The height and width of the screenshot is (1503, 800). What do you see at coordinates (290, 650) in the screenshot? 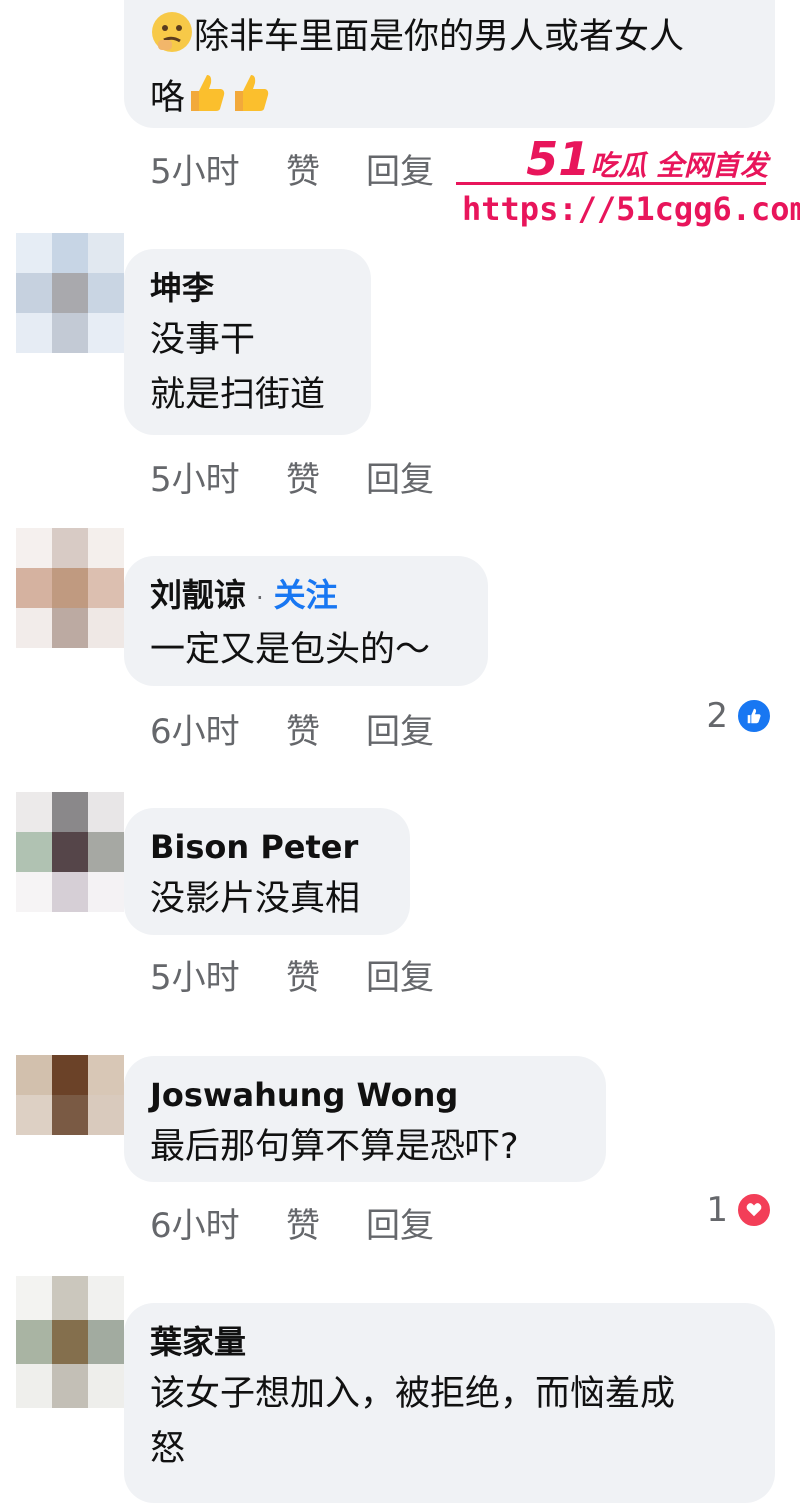
I see `comment-line: 一定又是包头的～` at bounding box center [290, 650].